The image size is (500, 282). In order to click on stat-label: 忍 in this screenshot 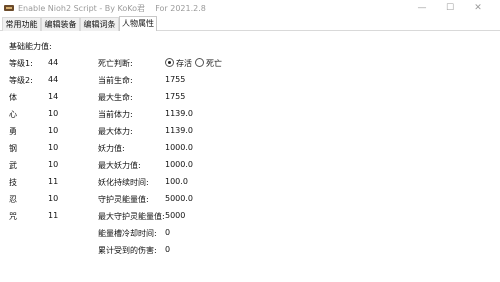, I will do `click(13, 199)`.